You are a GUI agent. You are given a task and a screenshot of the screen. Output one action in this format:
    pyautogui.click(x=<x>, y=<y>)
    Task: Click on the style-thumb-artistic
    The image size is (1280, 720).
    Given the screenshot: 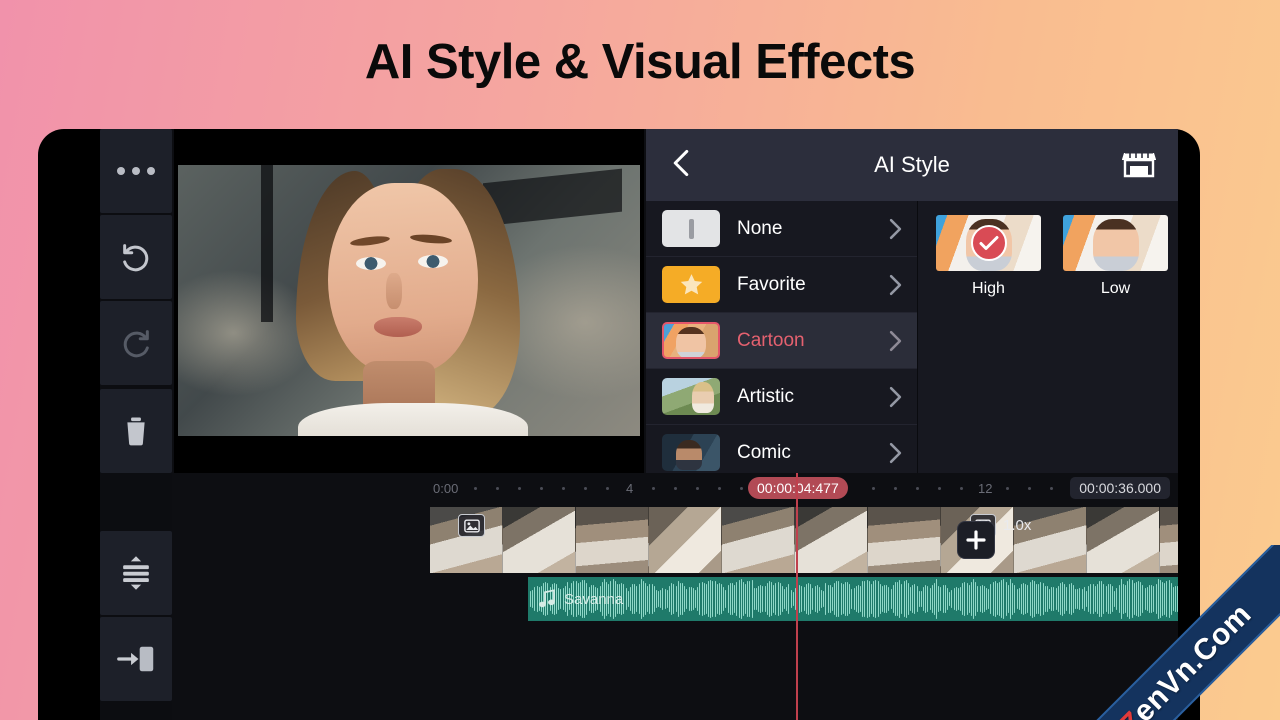 What is the action you would take?
    pyautogui.click(x=691, y=396)
    